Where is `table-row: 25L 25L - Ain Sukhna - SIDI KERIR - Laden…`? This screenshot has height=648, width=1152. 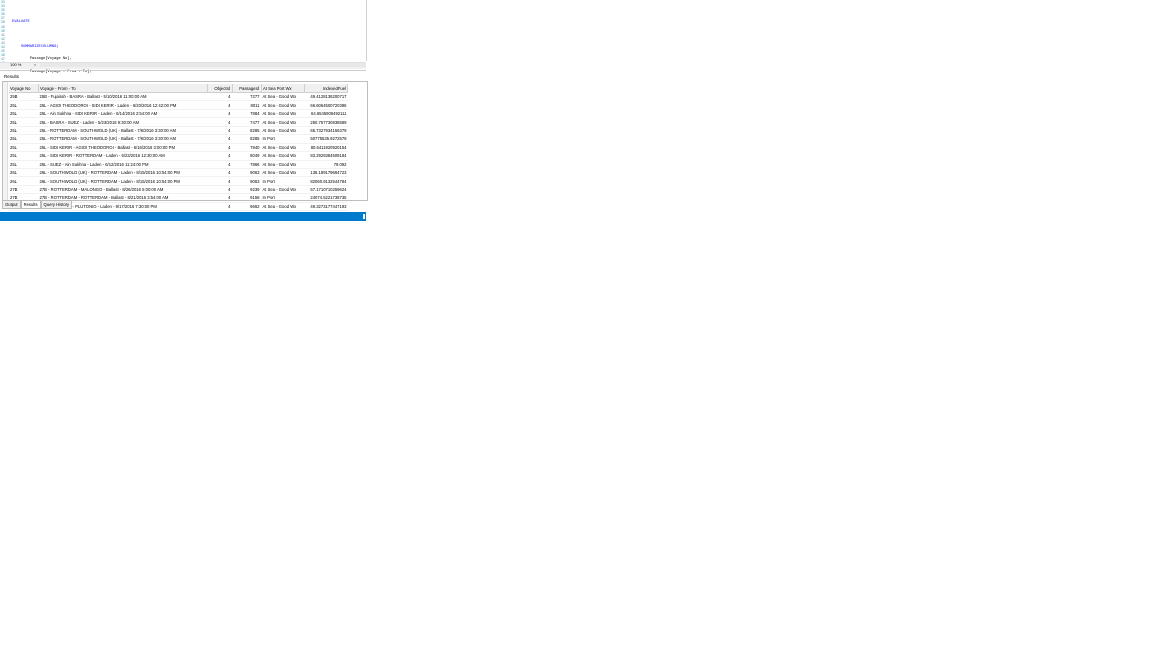 table-row: 25L 25L - Ain Sukhna - SIDI KERIR - Laden… is located at coordinates (178, 114).